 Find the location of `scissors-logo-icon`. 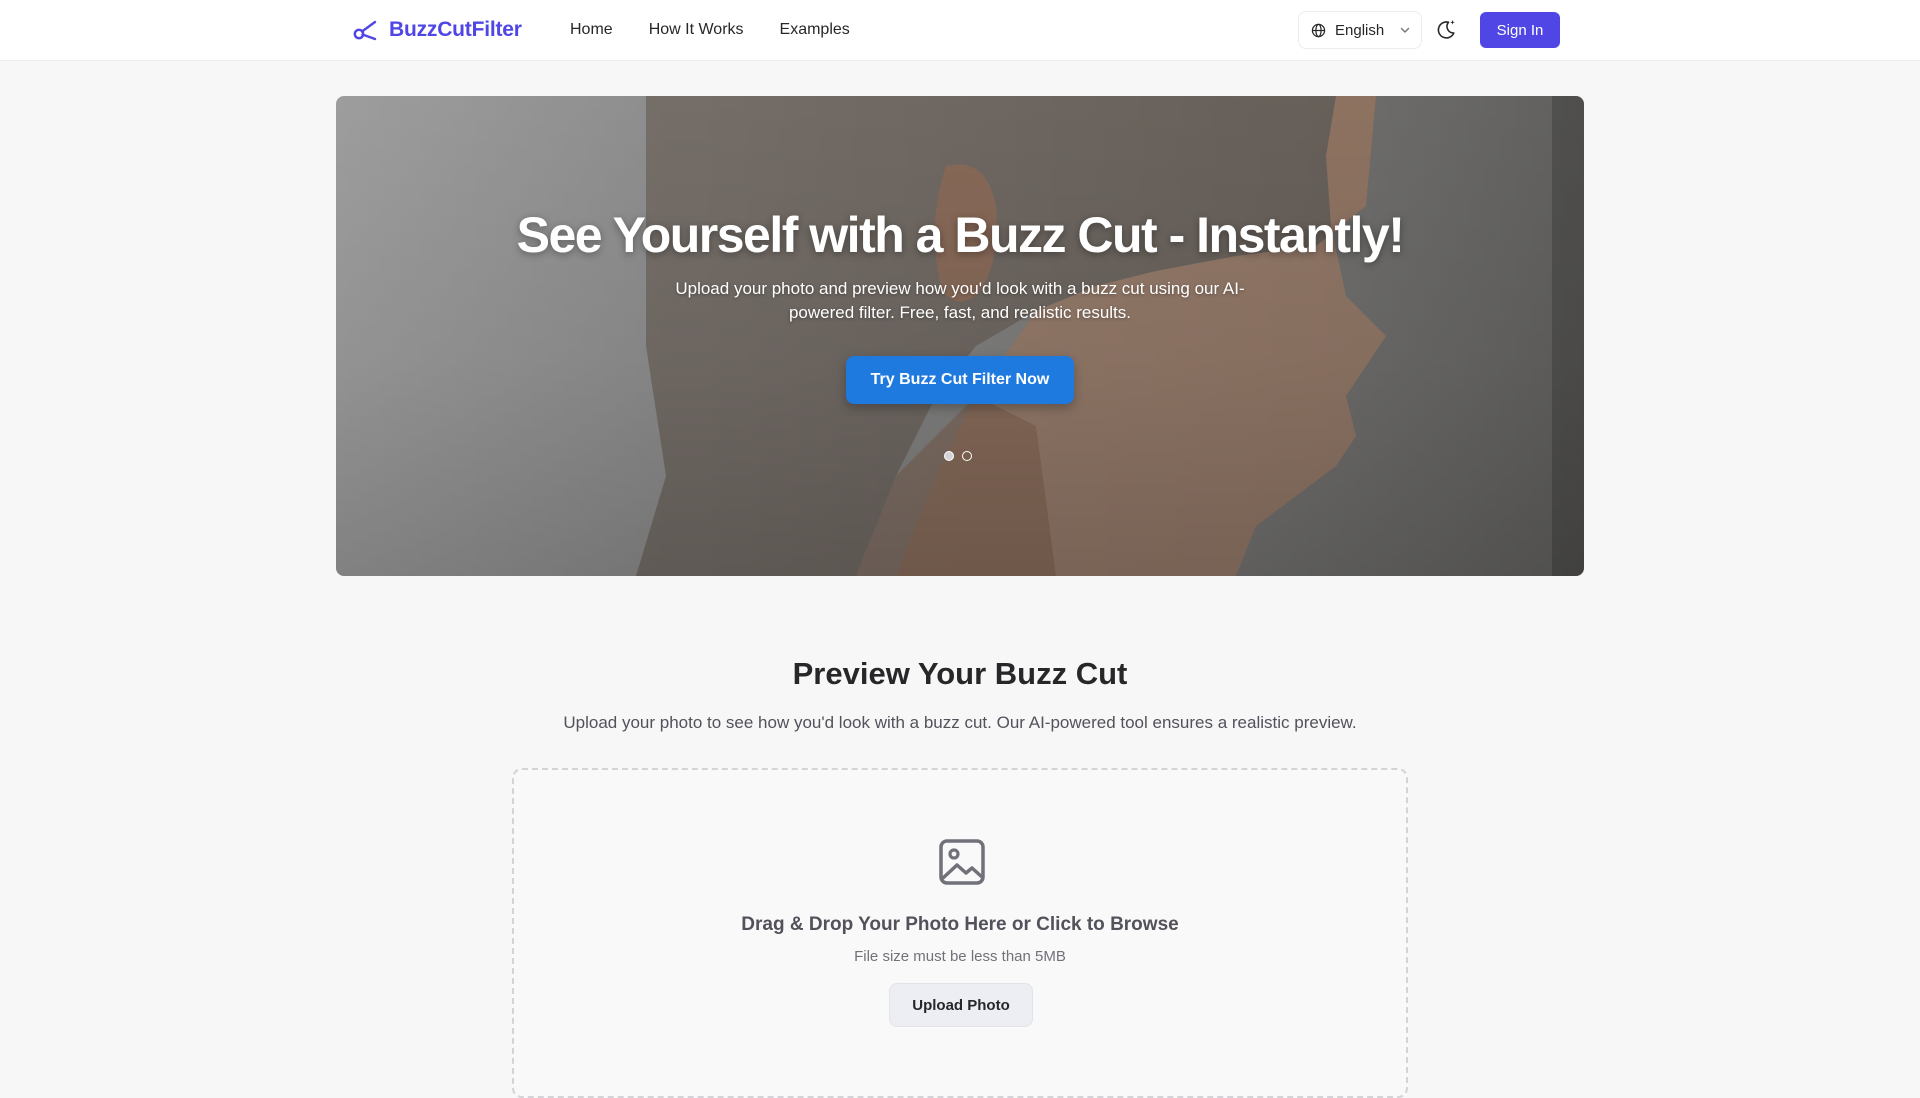

scissors-logo-icon is located at coordinates (365, 30).